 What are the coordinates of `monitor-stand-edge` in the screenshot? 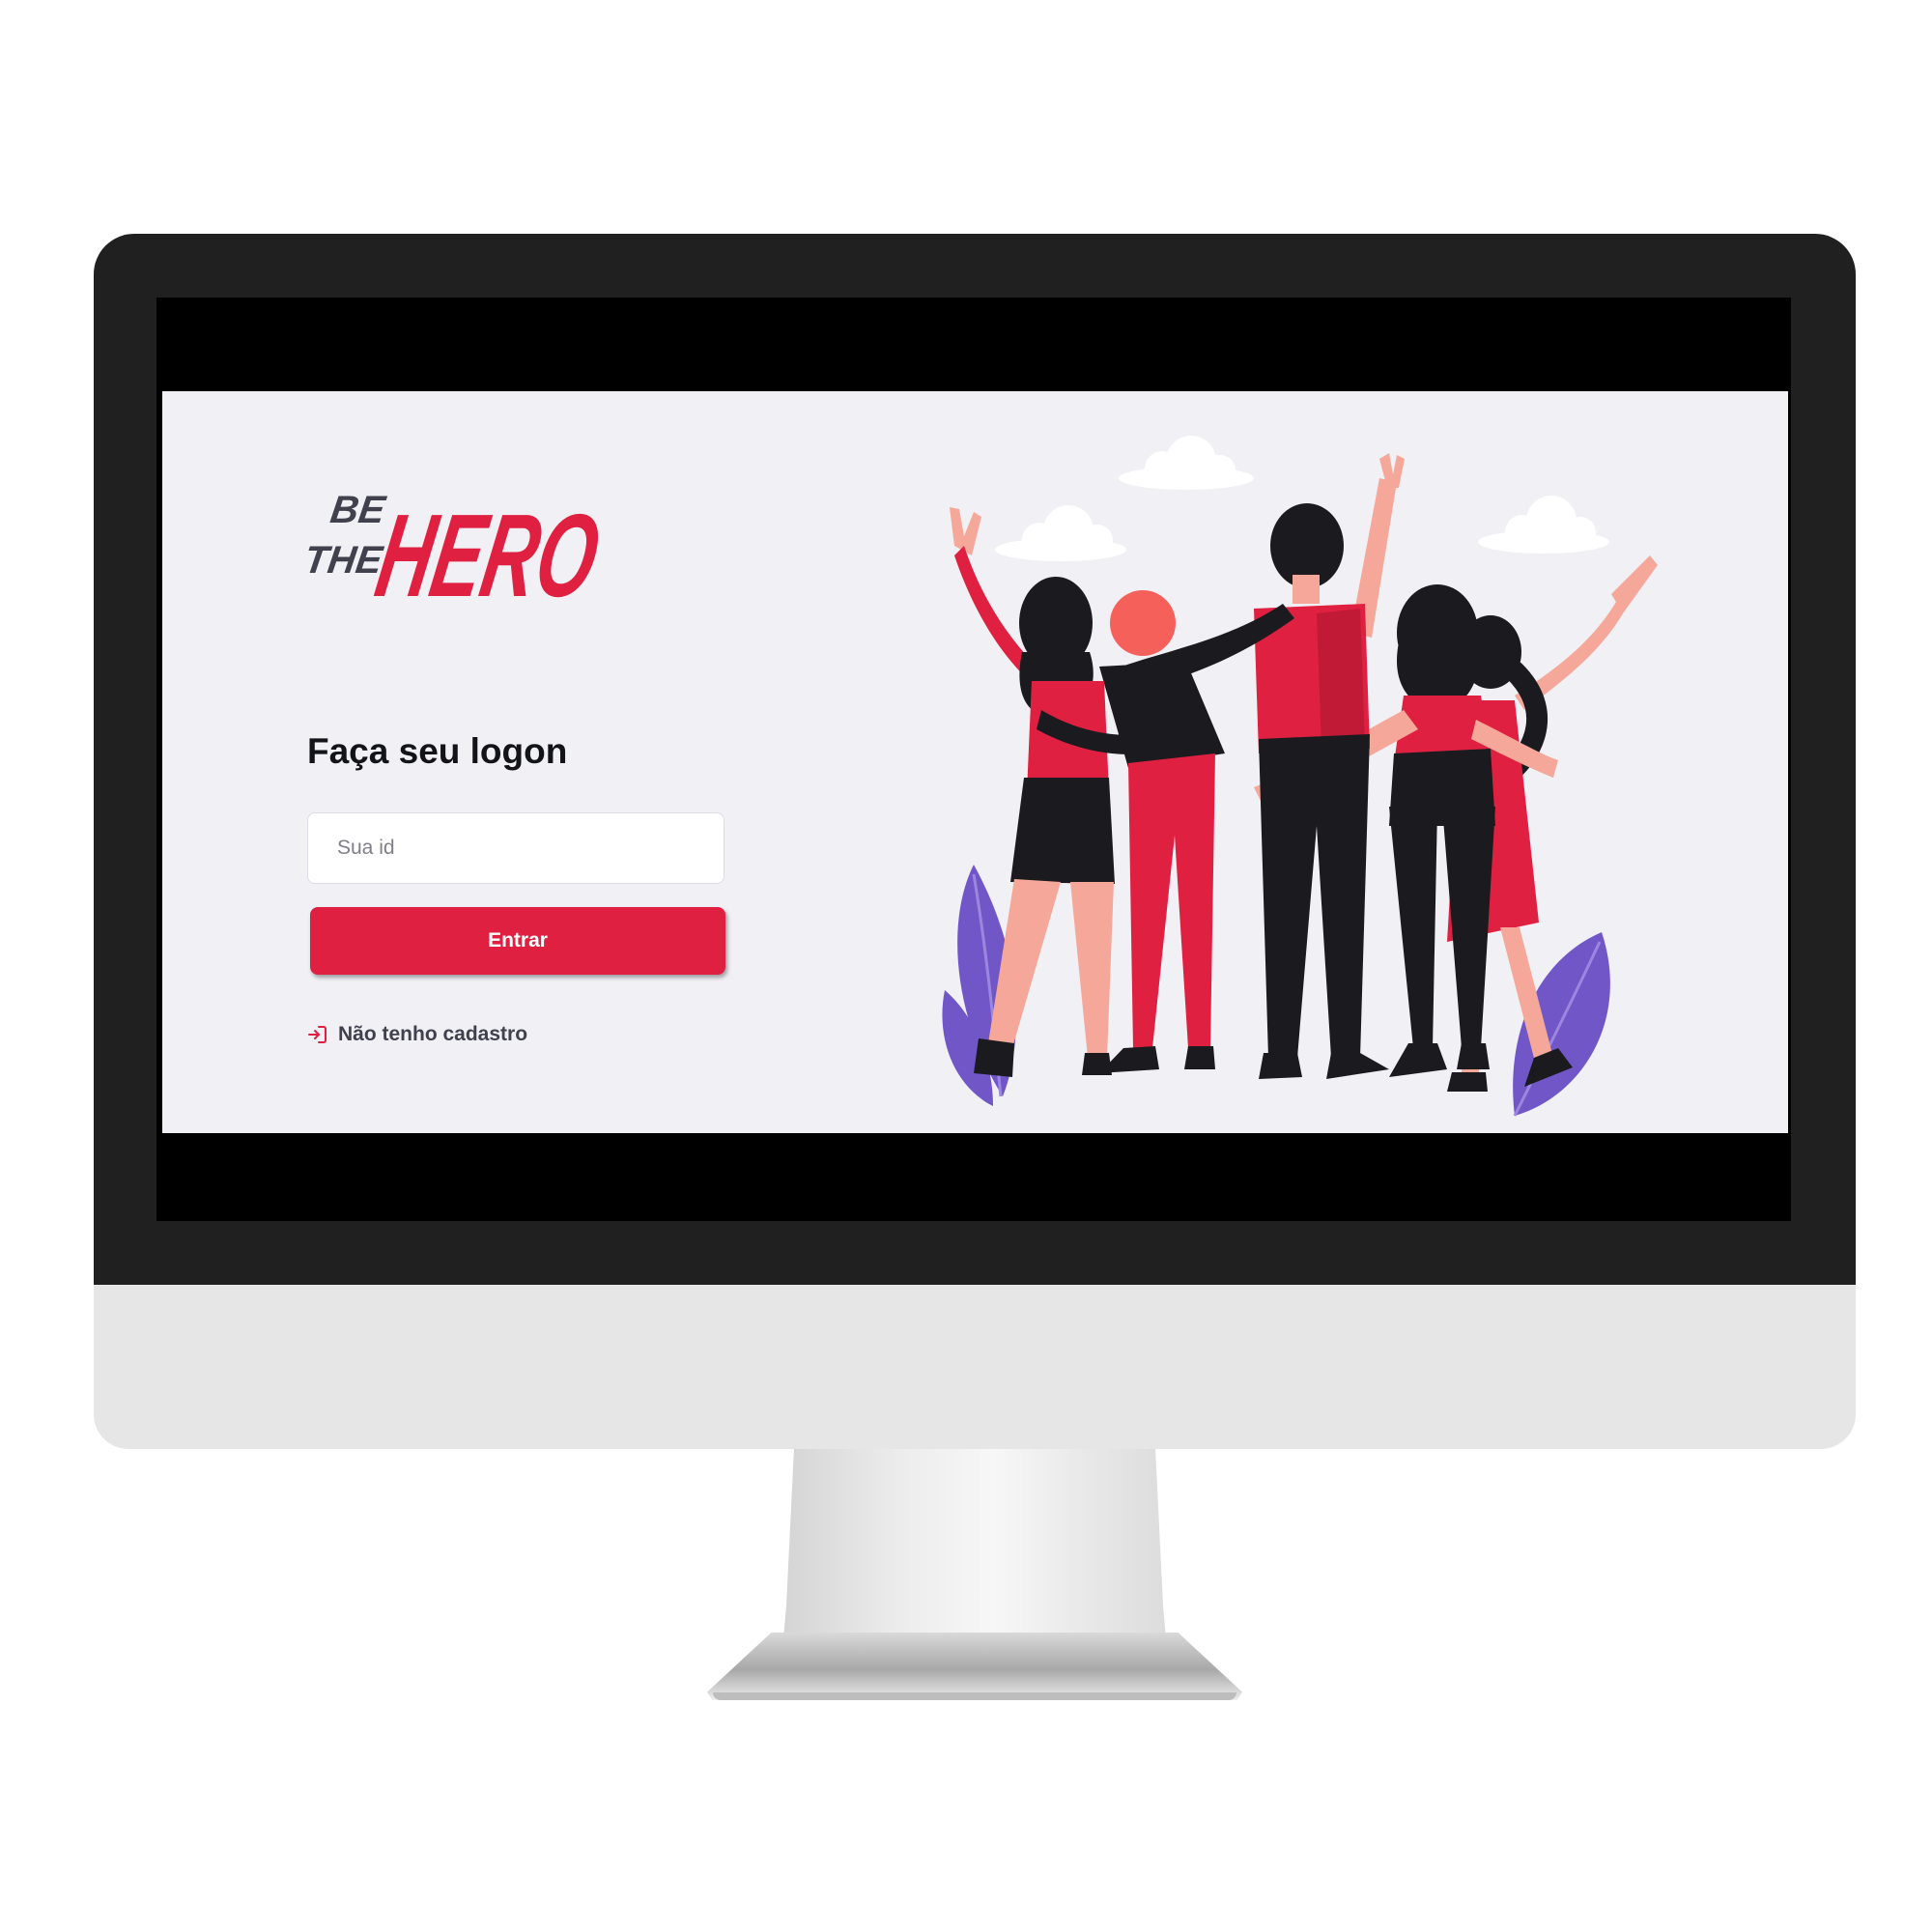 It's located at (974, 1696).